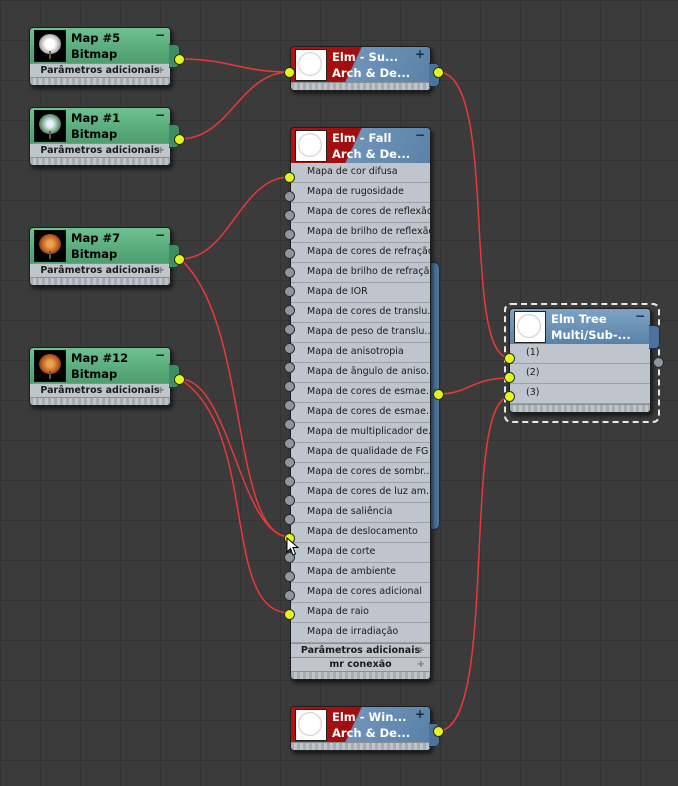 The width and height of the screenshot is (678, 786). What do you see at coordinates (438, 394) in the screenshot?
I see `output-socket-elm-fall` at bounding box center [438, 394].